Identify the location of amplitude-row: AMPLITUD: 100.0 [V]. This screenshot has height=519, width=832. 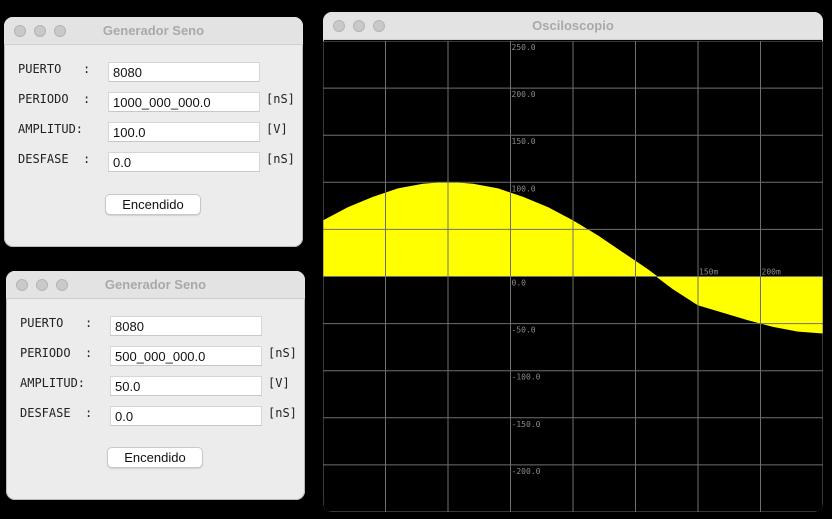
(160, 131).